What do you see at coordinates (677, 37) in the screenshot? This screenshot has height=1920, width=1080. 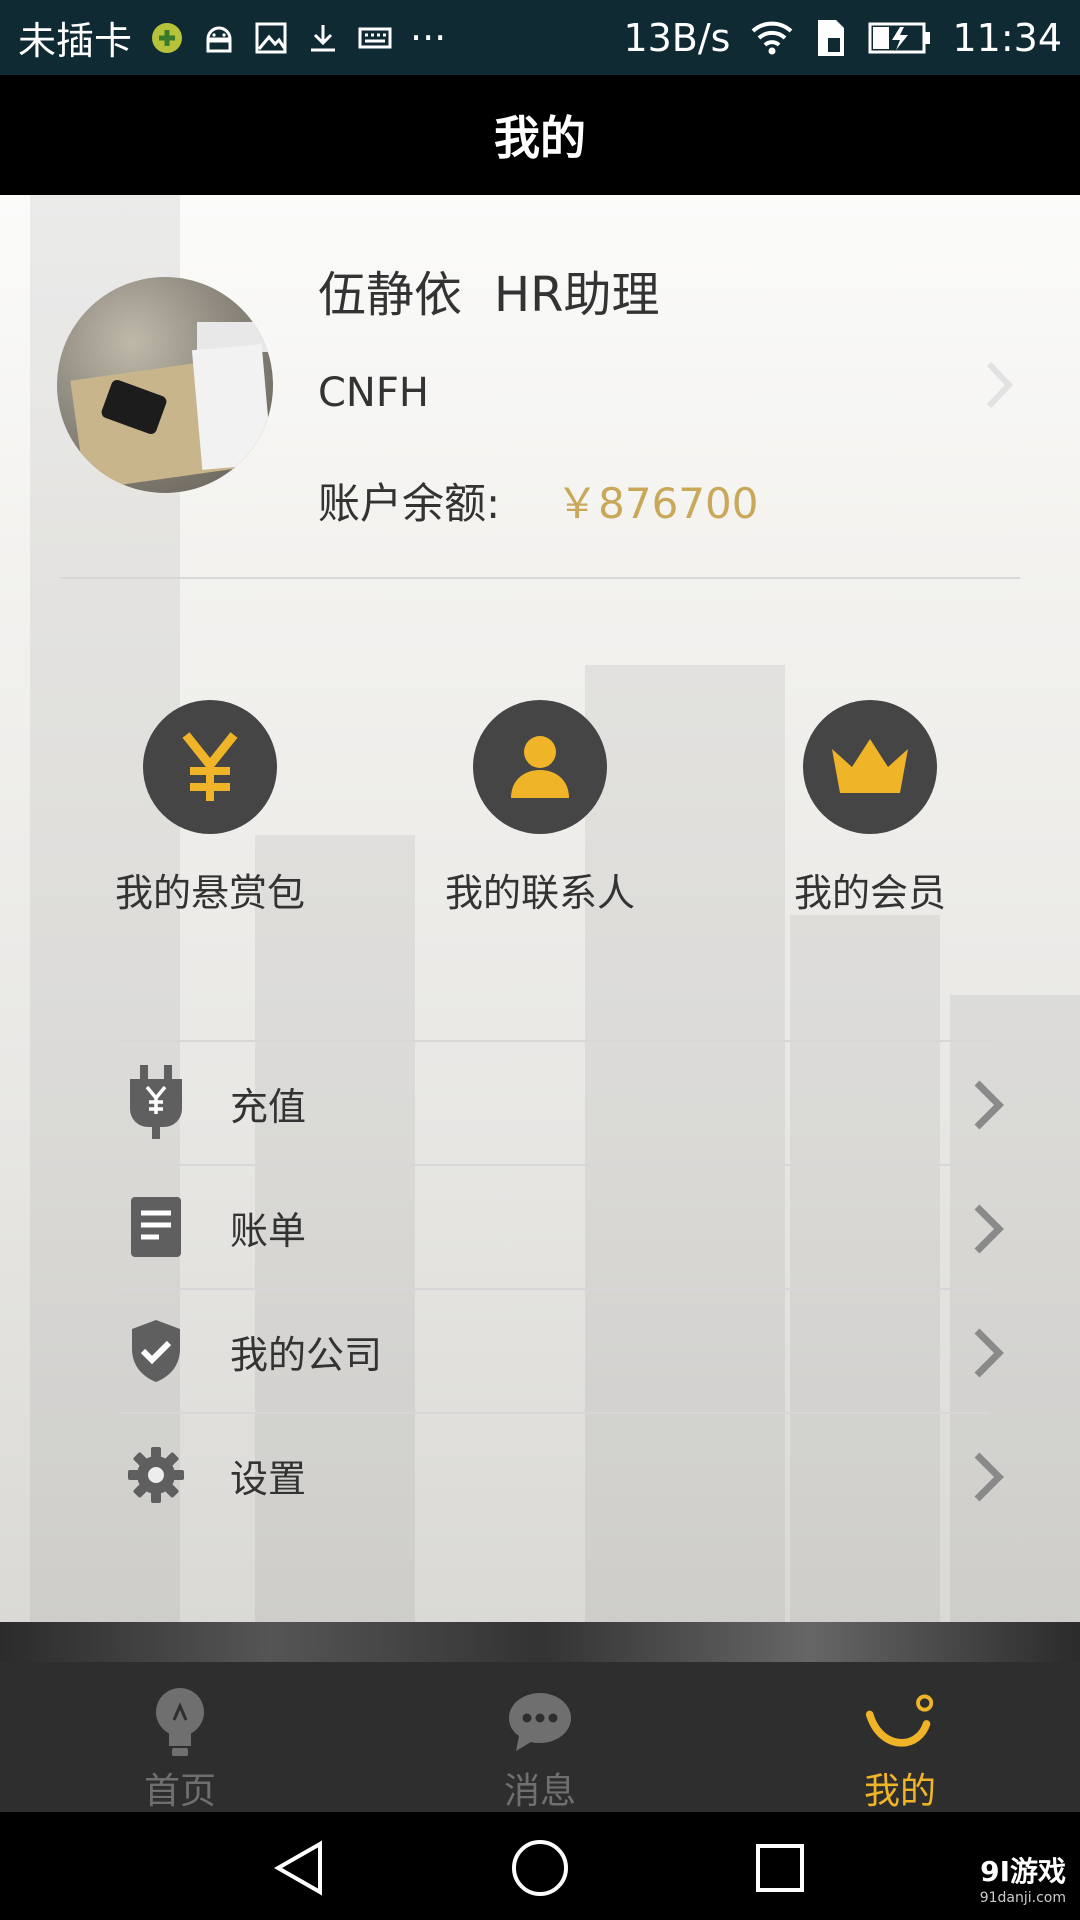 I see `network-speed: 13B/s` at bounding box center [677, 37].